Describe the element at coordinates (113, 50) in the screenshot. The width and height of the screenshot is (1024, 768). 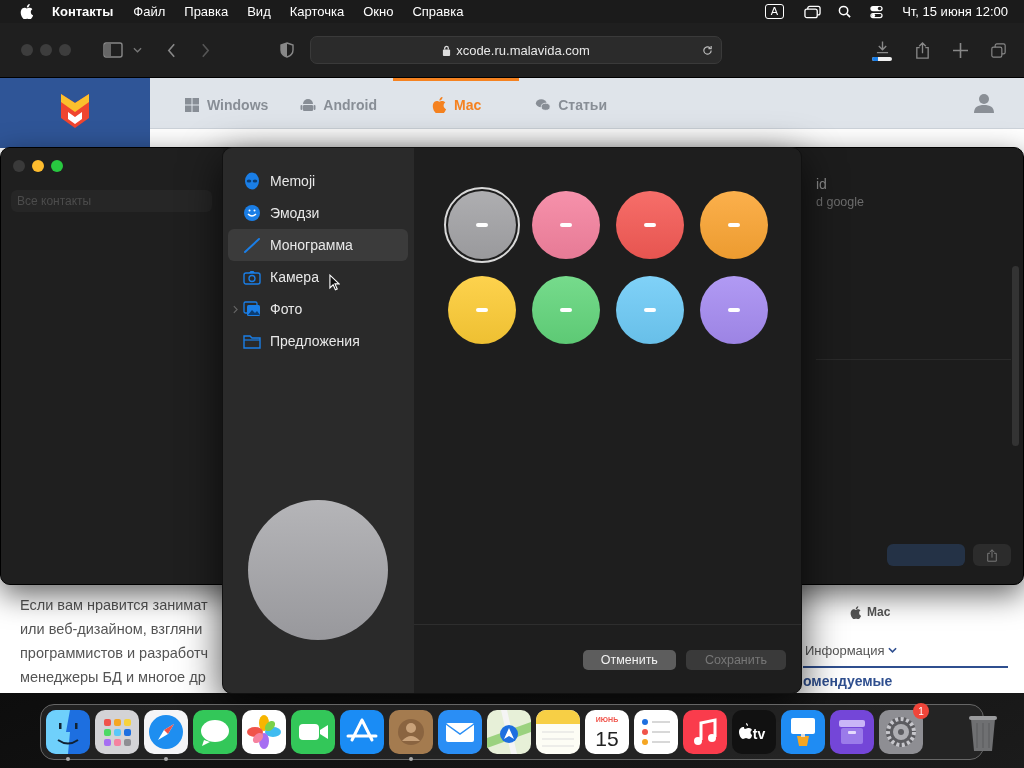
I see `sidebar-icon` at that location.